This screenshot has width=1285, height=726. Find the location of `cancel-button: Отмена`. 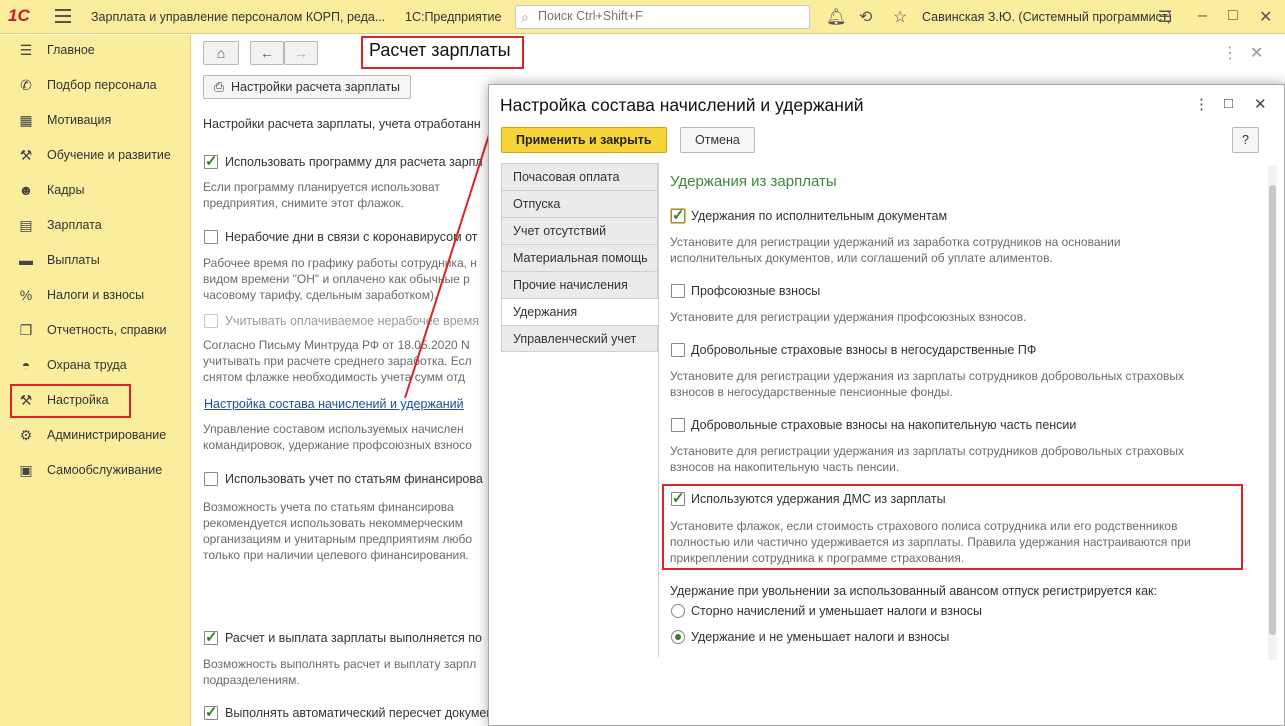

cancel-button: Отмена is located at coordinates (717, 140).